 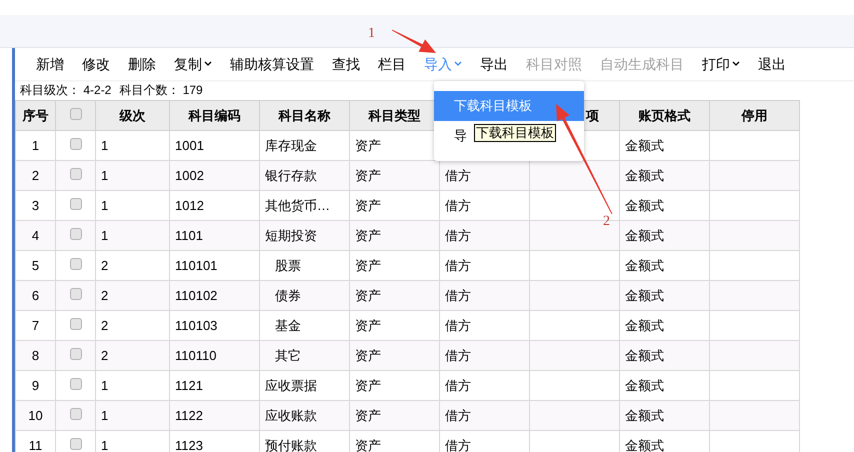 I want to click on menu-item: 导, so click(x=460, y=136).